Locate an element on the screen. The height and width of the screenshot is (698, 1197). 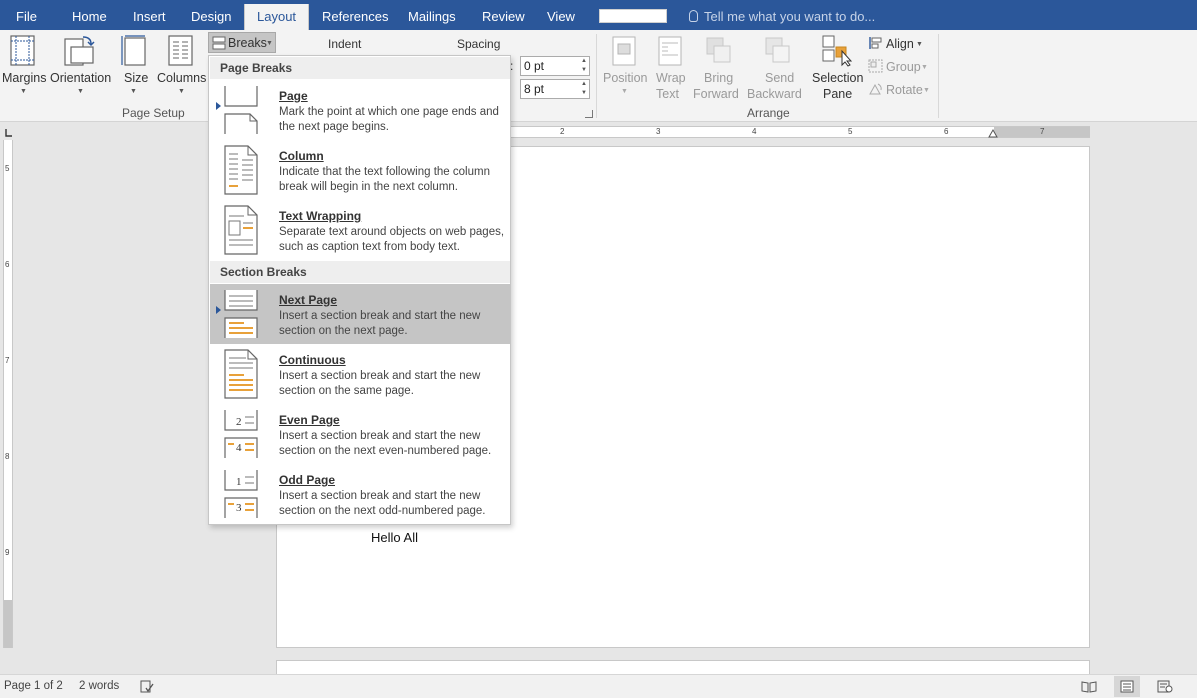
group-label: Group is located at coordinates (903, 67).